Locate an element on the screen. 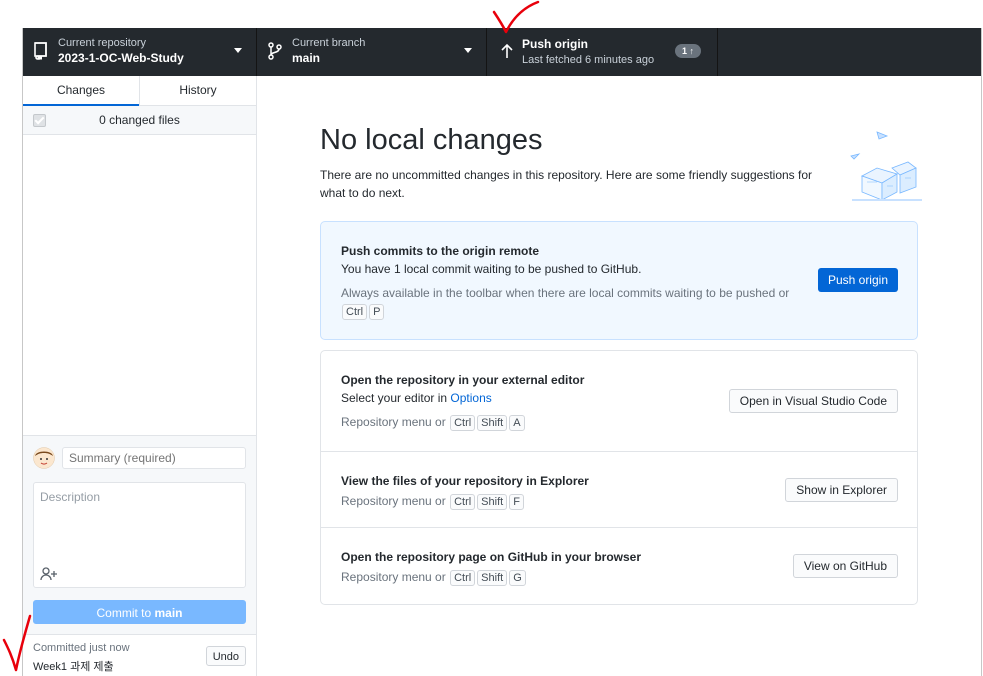 The image size is (983, 676). open-editor-desc-prefix: Select your editor in is located at coordinates (396, 398).